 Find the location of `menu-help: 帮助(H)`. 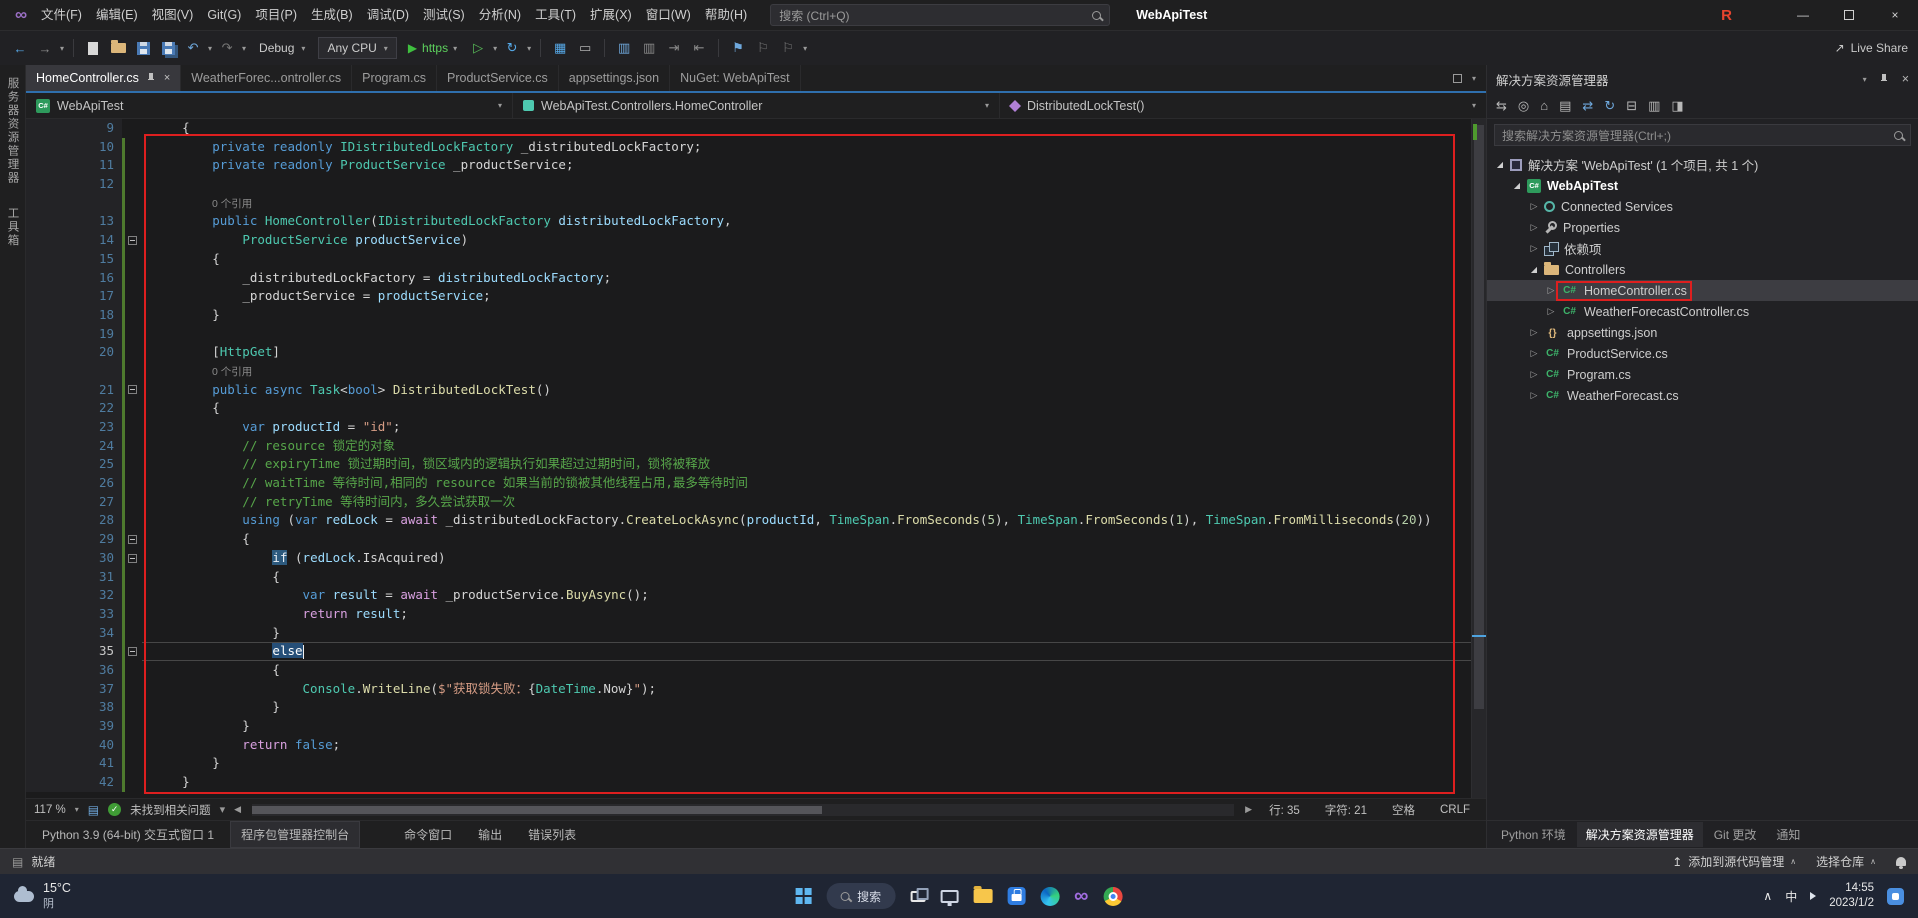

menu-help: 帮助(H) is located at coordinates (726, 15).